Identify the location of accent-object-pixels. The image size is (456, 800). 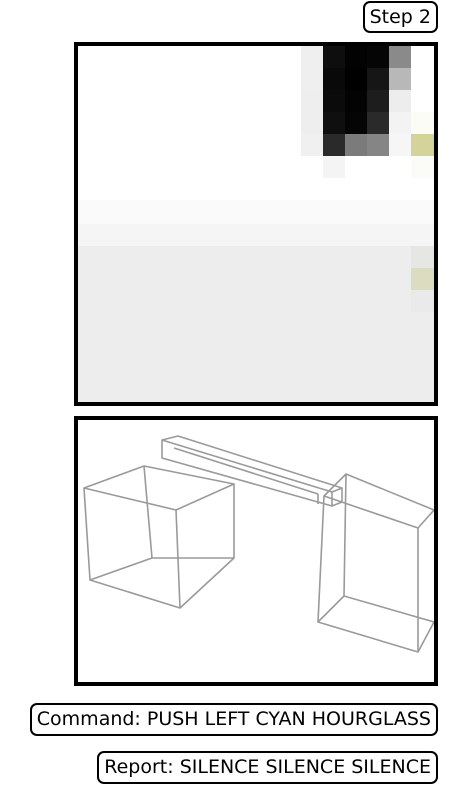
(422, 279).